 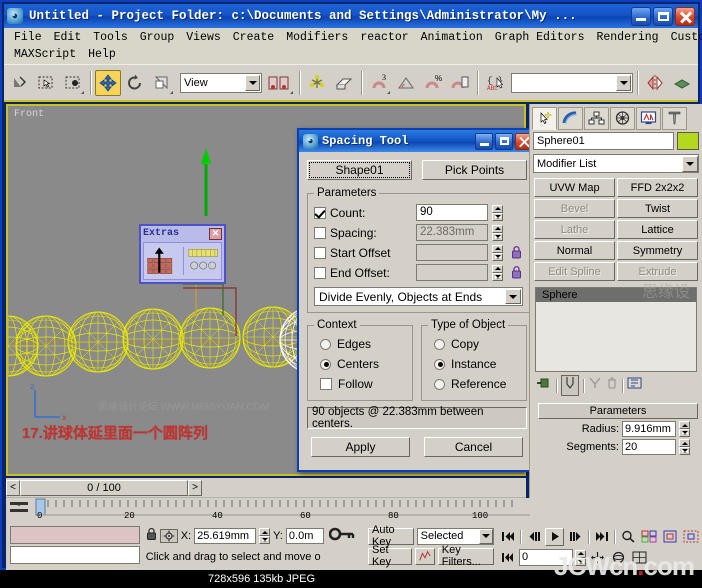 I want to click on x-input: 25.619mm, so click(x=225, y=536).